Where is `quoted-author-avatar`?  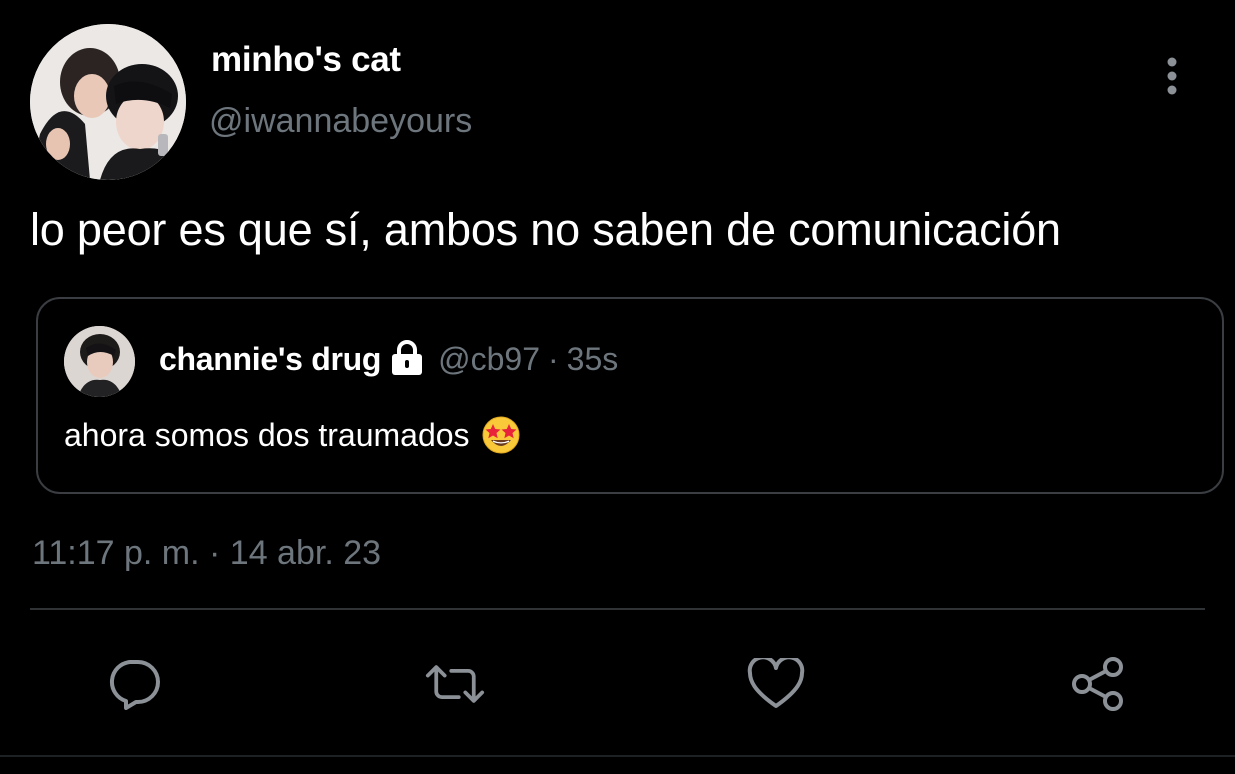 quoted-author-avatar is located at coordinates (99, 361).